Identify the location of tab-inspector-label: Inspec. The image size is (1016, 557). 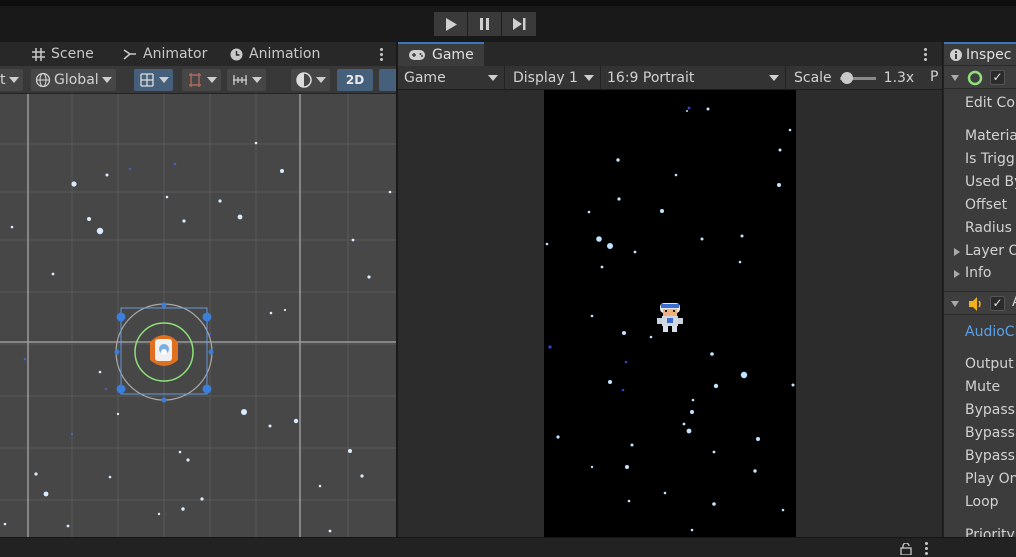
(989, 55).